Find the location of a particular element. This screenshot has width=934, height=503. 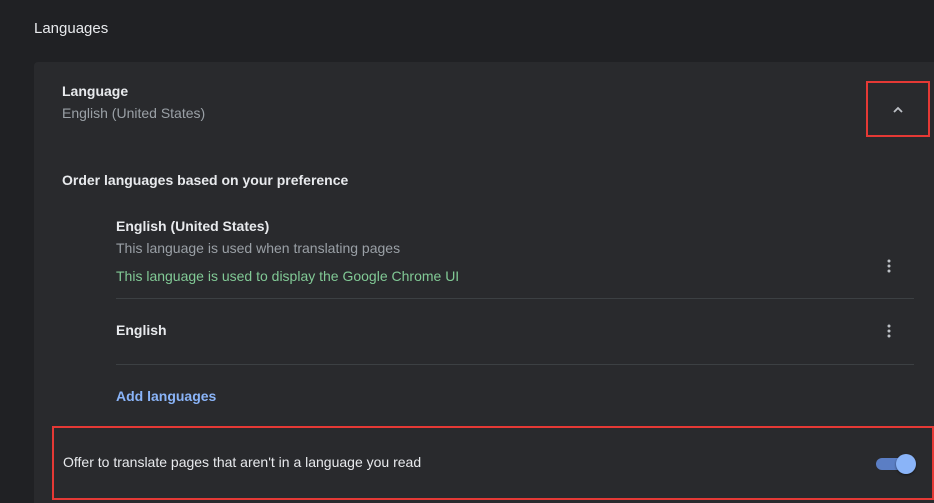

current-language: English (United States) is located at coordinates (134, 113).